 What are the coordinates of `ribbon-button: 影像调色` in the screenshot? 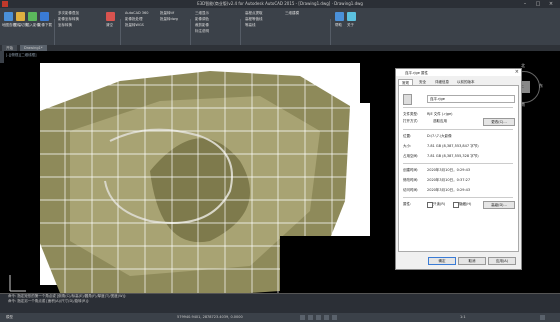 It's located at (202, 19).